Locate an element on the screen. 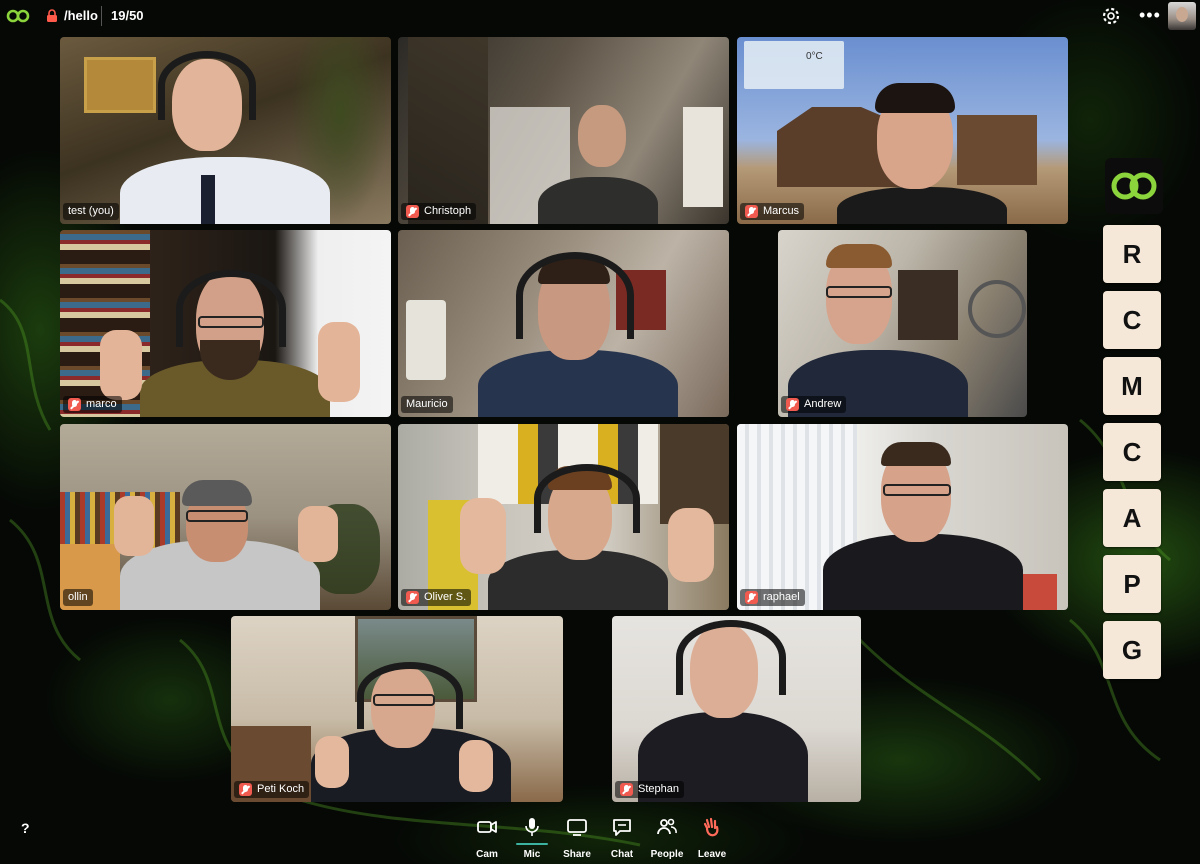 The height and width of the screenshot is (864, 1200). participant-name: ollin is located at coordinates (78, 597).